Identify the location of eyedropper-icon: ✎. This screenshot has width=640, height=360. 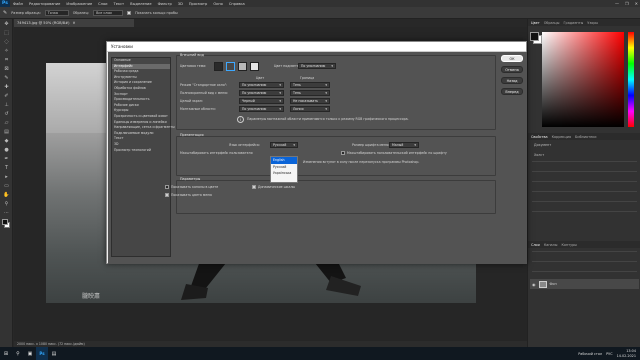
(5, 13).